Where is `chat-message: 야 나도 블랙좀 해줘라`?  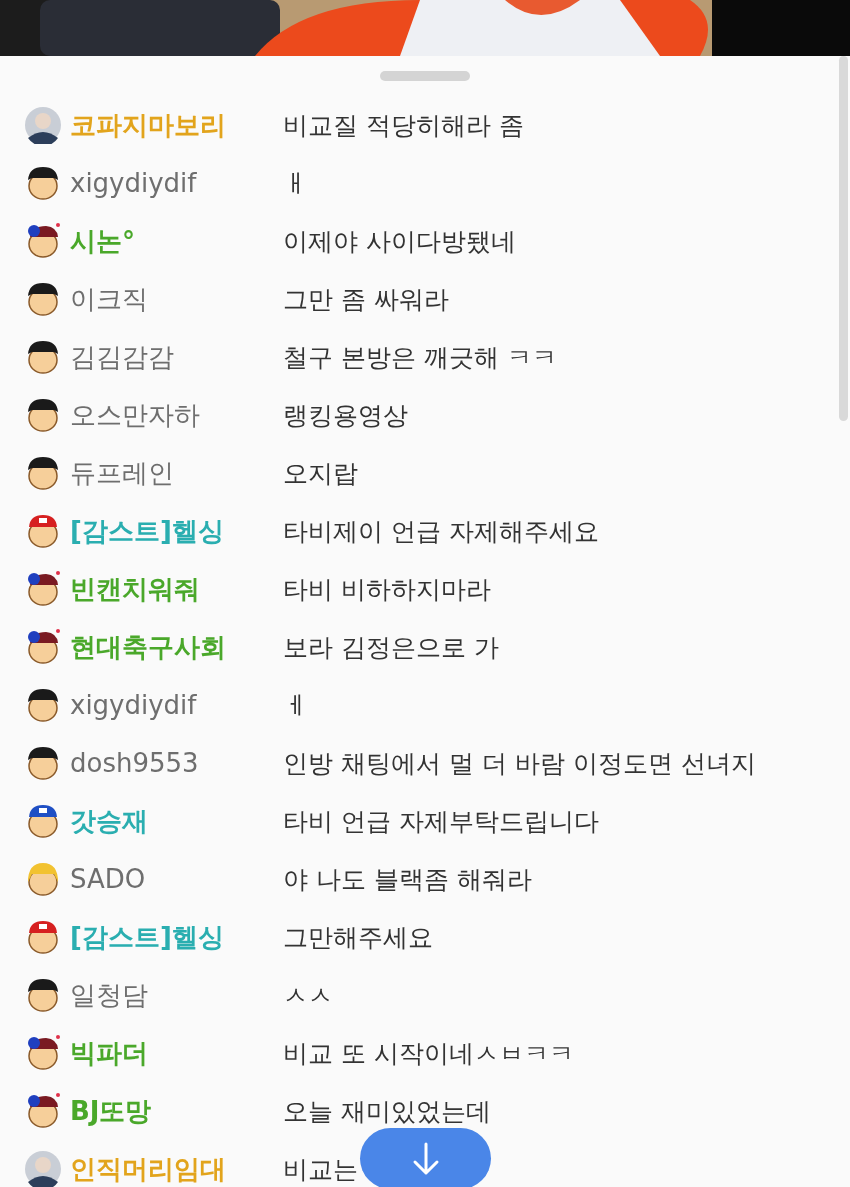 chat-message: 야 나도 블랙좀 해줘라 is located at coordinates (407, 879).